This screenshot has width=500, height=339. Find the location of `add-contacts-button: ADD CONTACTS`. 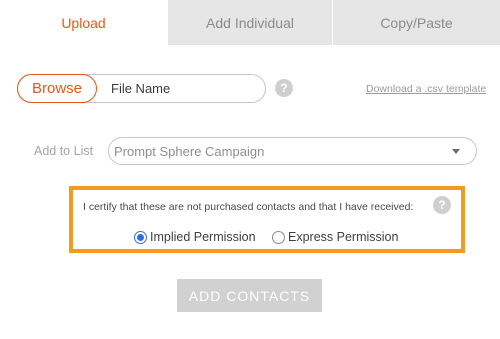

add-contacts-button: ADD CONTACTS is located at coordinates (249, 295).